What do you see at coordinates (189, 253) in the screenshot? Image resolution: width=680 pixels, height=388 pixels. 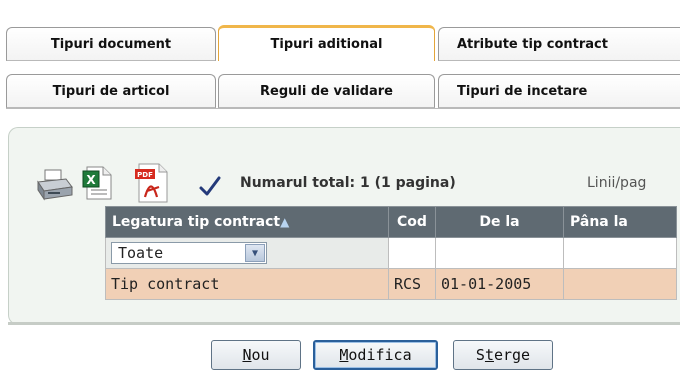 I see `legatura-filter-select: Toate ▼` at bounding box center [189, 253].